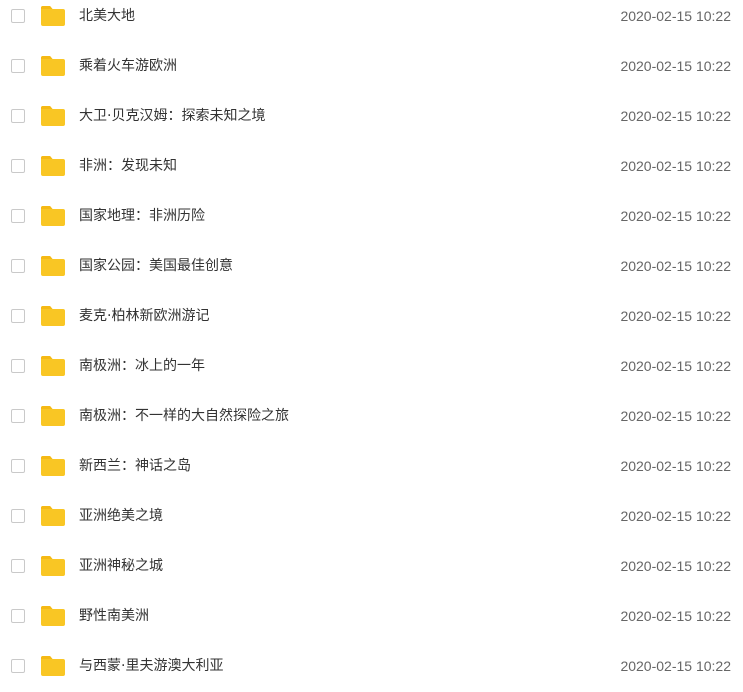  What do you see at coordinates (128, 66) in the screenshot?
I see `file-name: 乘着火车游欧洲` at bounding box center [128, 66].